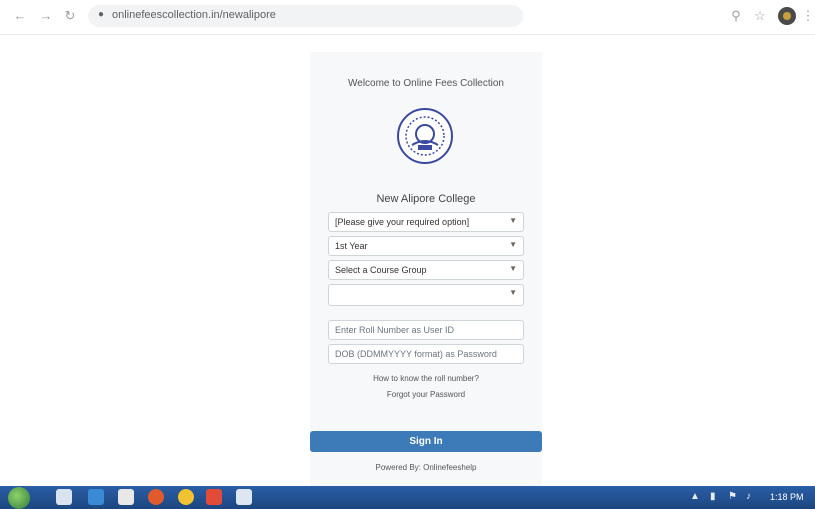 The image size is (815, 509). Describe the element at coordinates (760, 16) in the screenshot. I see `star-icon: ☆` at that location.